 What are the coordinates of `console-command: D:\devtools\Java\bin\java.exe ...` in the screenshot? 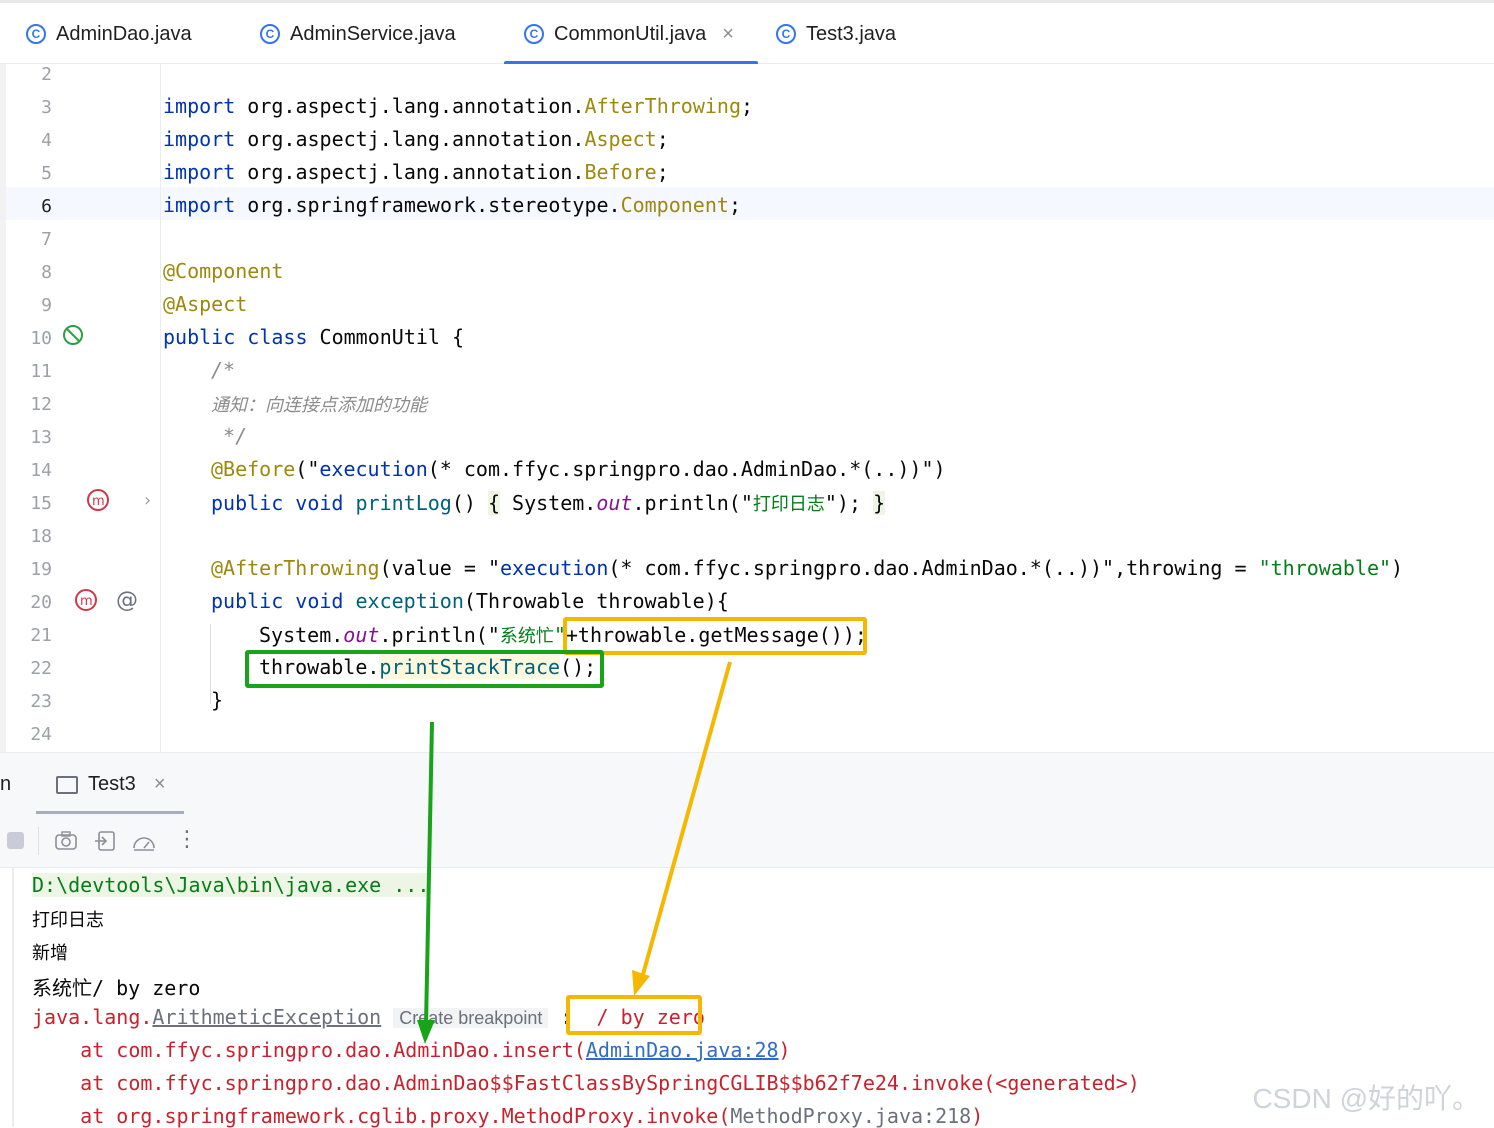 It's located at (231, 885).